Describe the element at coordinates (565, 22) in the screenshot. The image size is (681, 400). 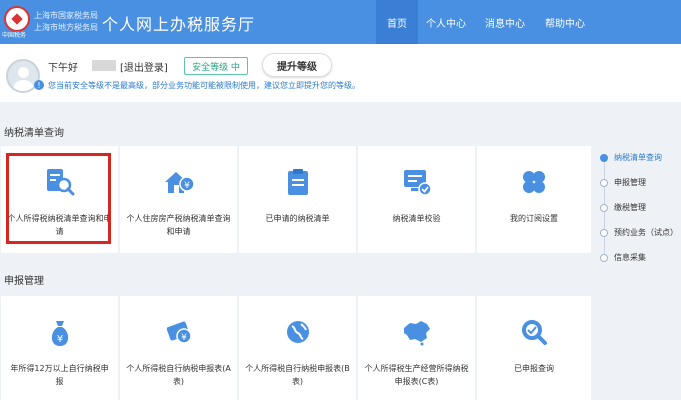
I see `nav-help-center: 帮助中心` at that location.